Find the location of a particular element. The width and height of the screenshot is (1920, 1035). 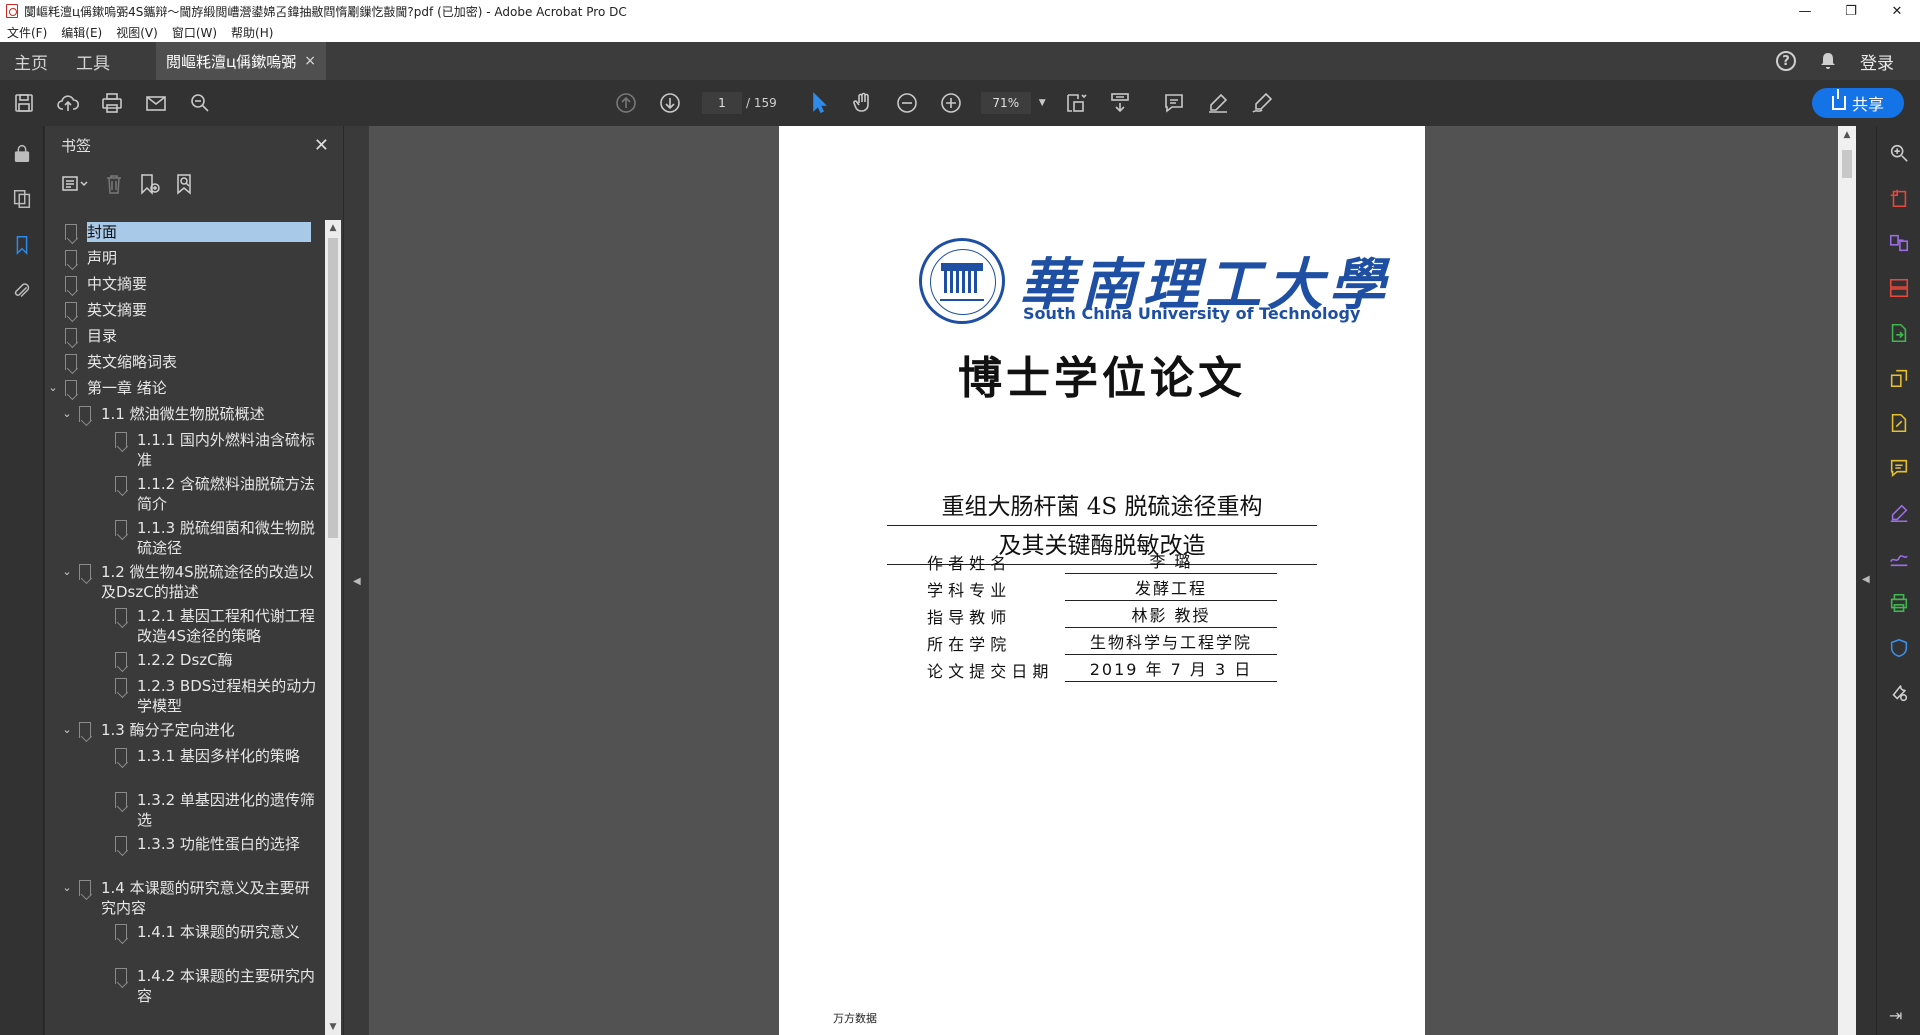

hand-tool-icon is located at coordinates (863, 103).